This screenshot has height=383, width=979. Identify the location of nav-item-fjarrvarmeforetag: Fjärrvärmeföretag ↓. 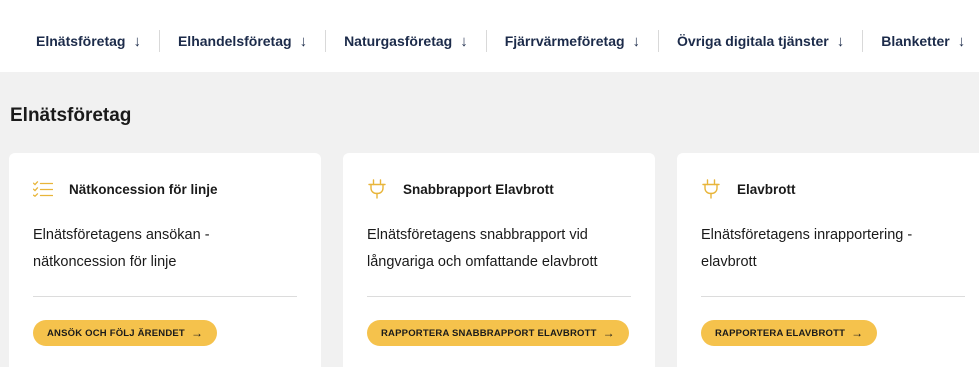
(572, 41).